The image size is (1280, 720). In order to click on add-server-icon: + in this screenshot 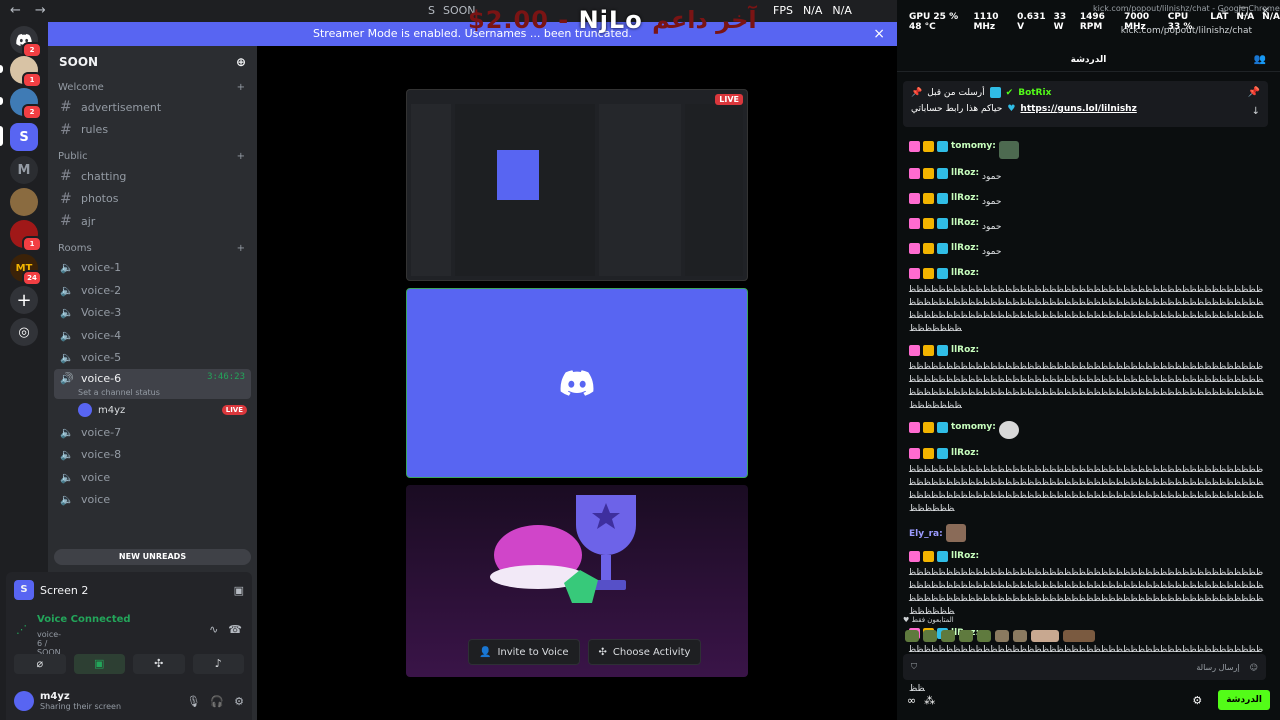, I will do `click(24, 300)`.